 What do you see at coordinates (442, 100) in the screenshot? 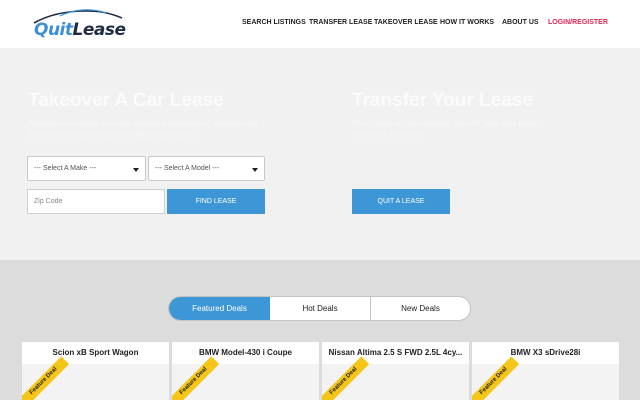
I see `transfer-title: Transfer Your Lease` at bounding box center [442, 100].